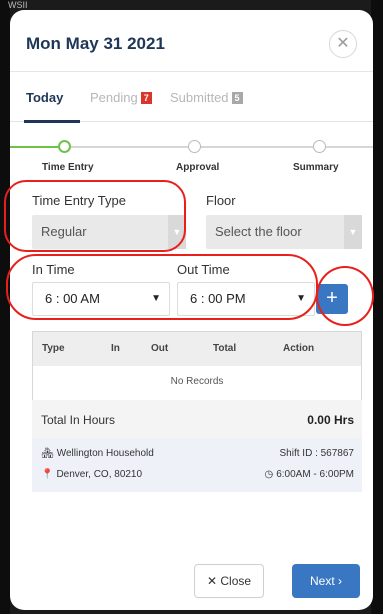  Describe the element at coordinates (52, 121) in the screenshot. I see `active-tab-indicator` at that location.